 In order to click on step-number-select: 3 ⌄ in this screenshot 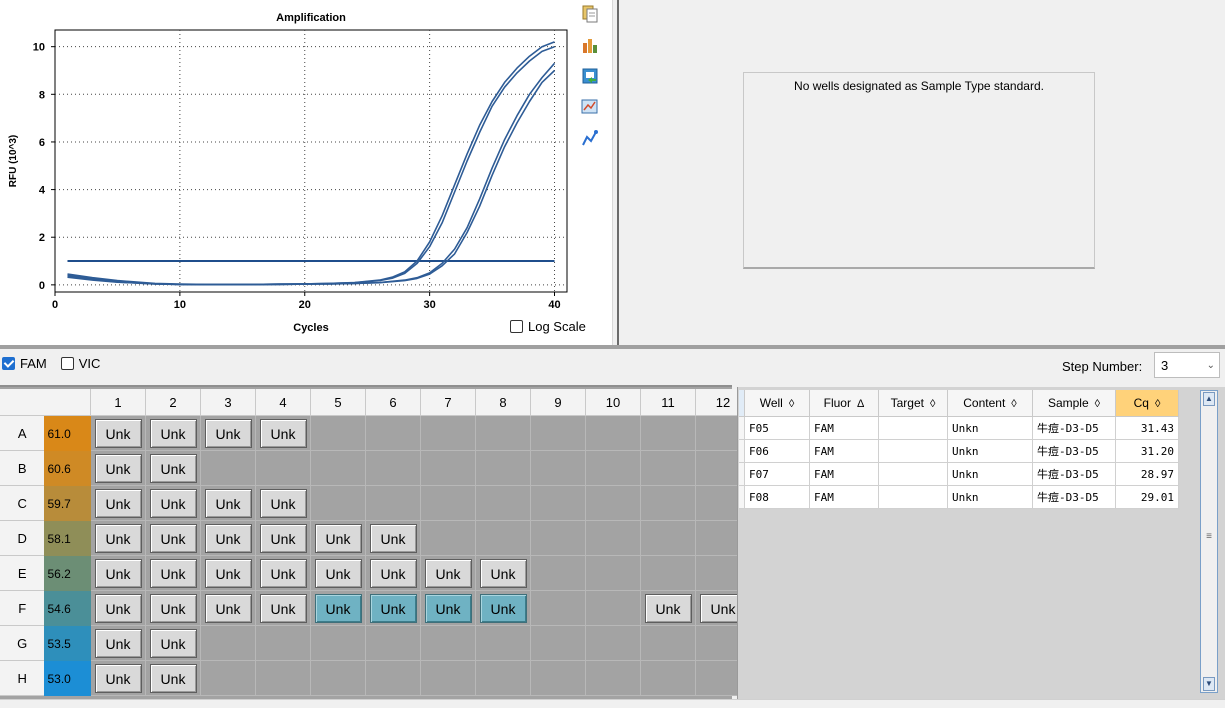, I will do `click(1187, 365)`.